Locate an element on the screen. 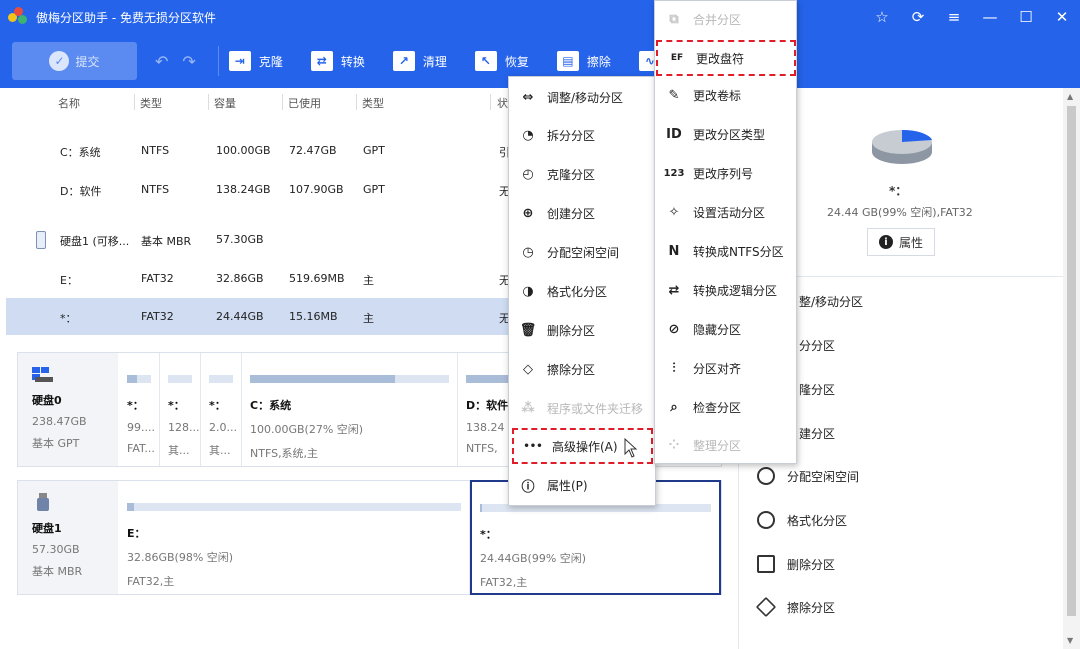  menu-item-label: 拆分分区 is located at coordinates (571, 135).